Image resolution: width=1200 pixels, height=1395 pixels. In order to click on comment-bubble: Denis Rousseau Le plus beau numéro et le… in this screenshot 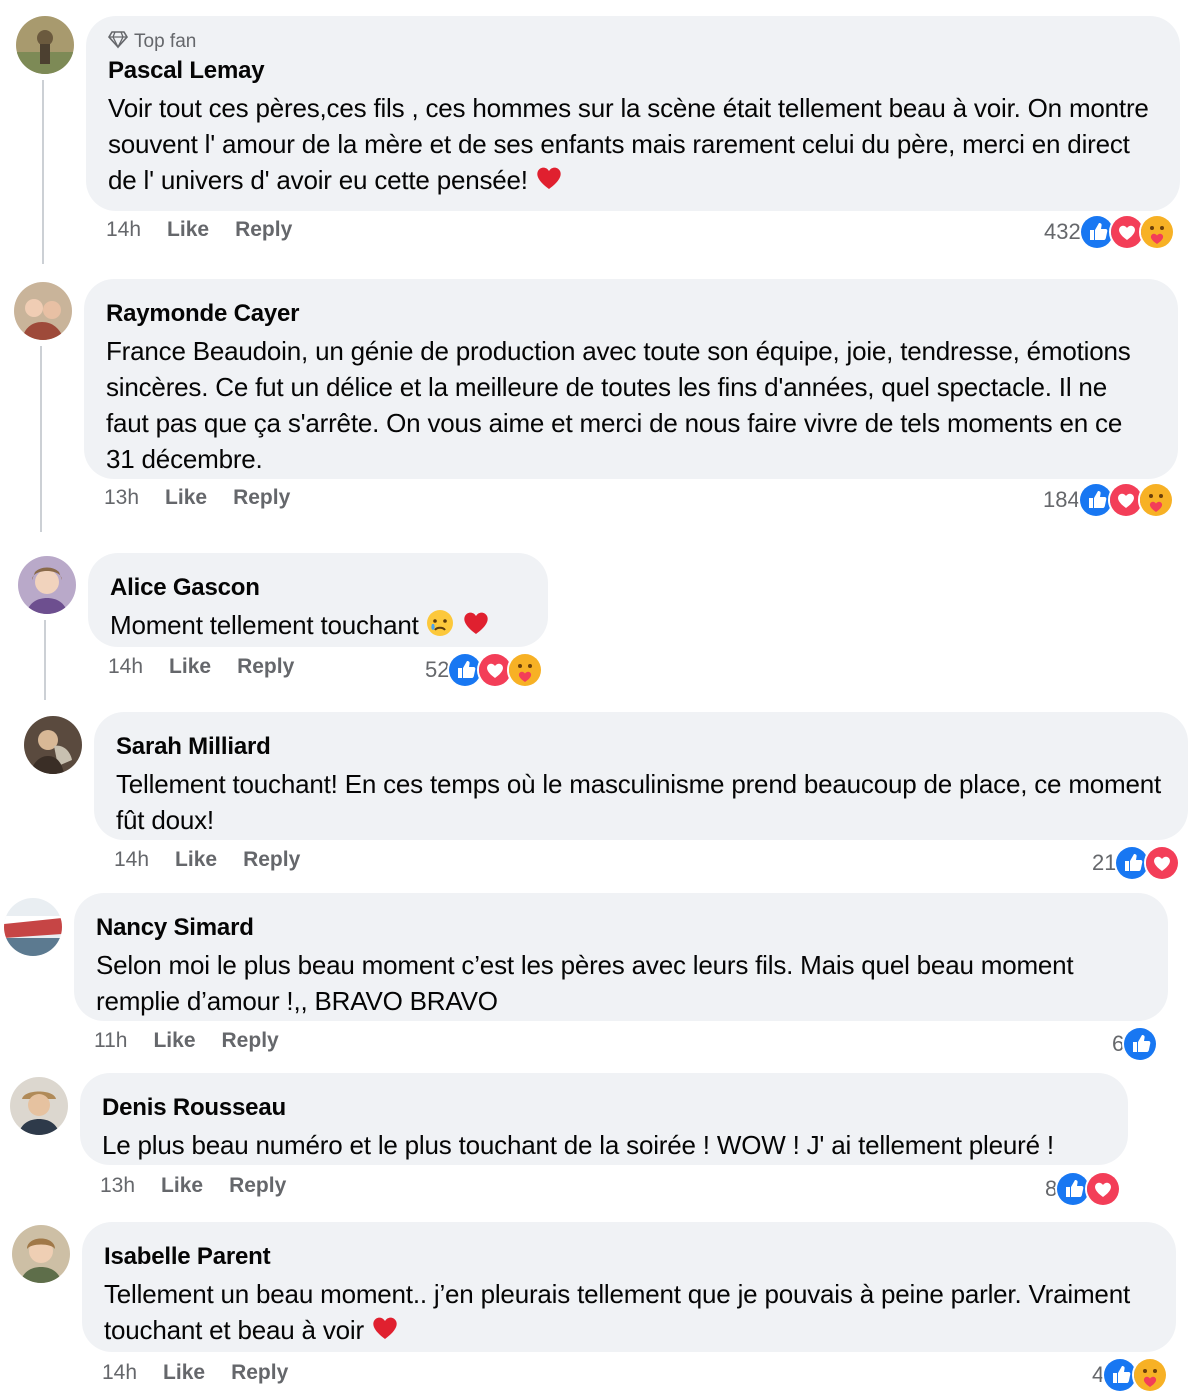, I will do `click(604, 1119)`.